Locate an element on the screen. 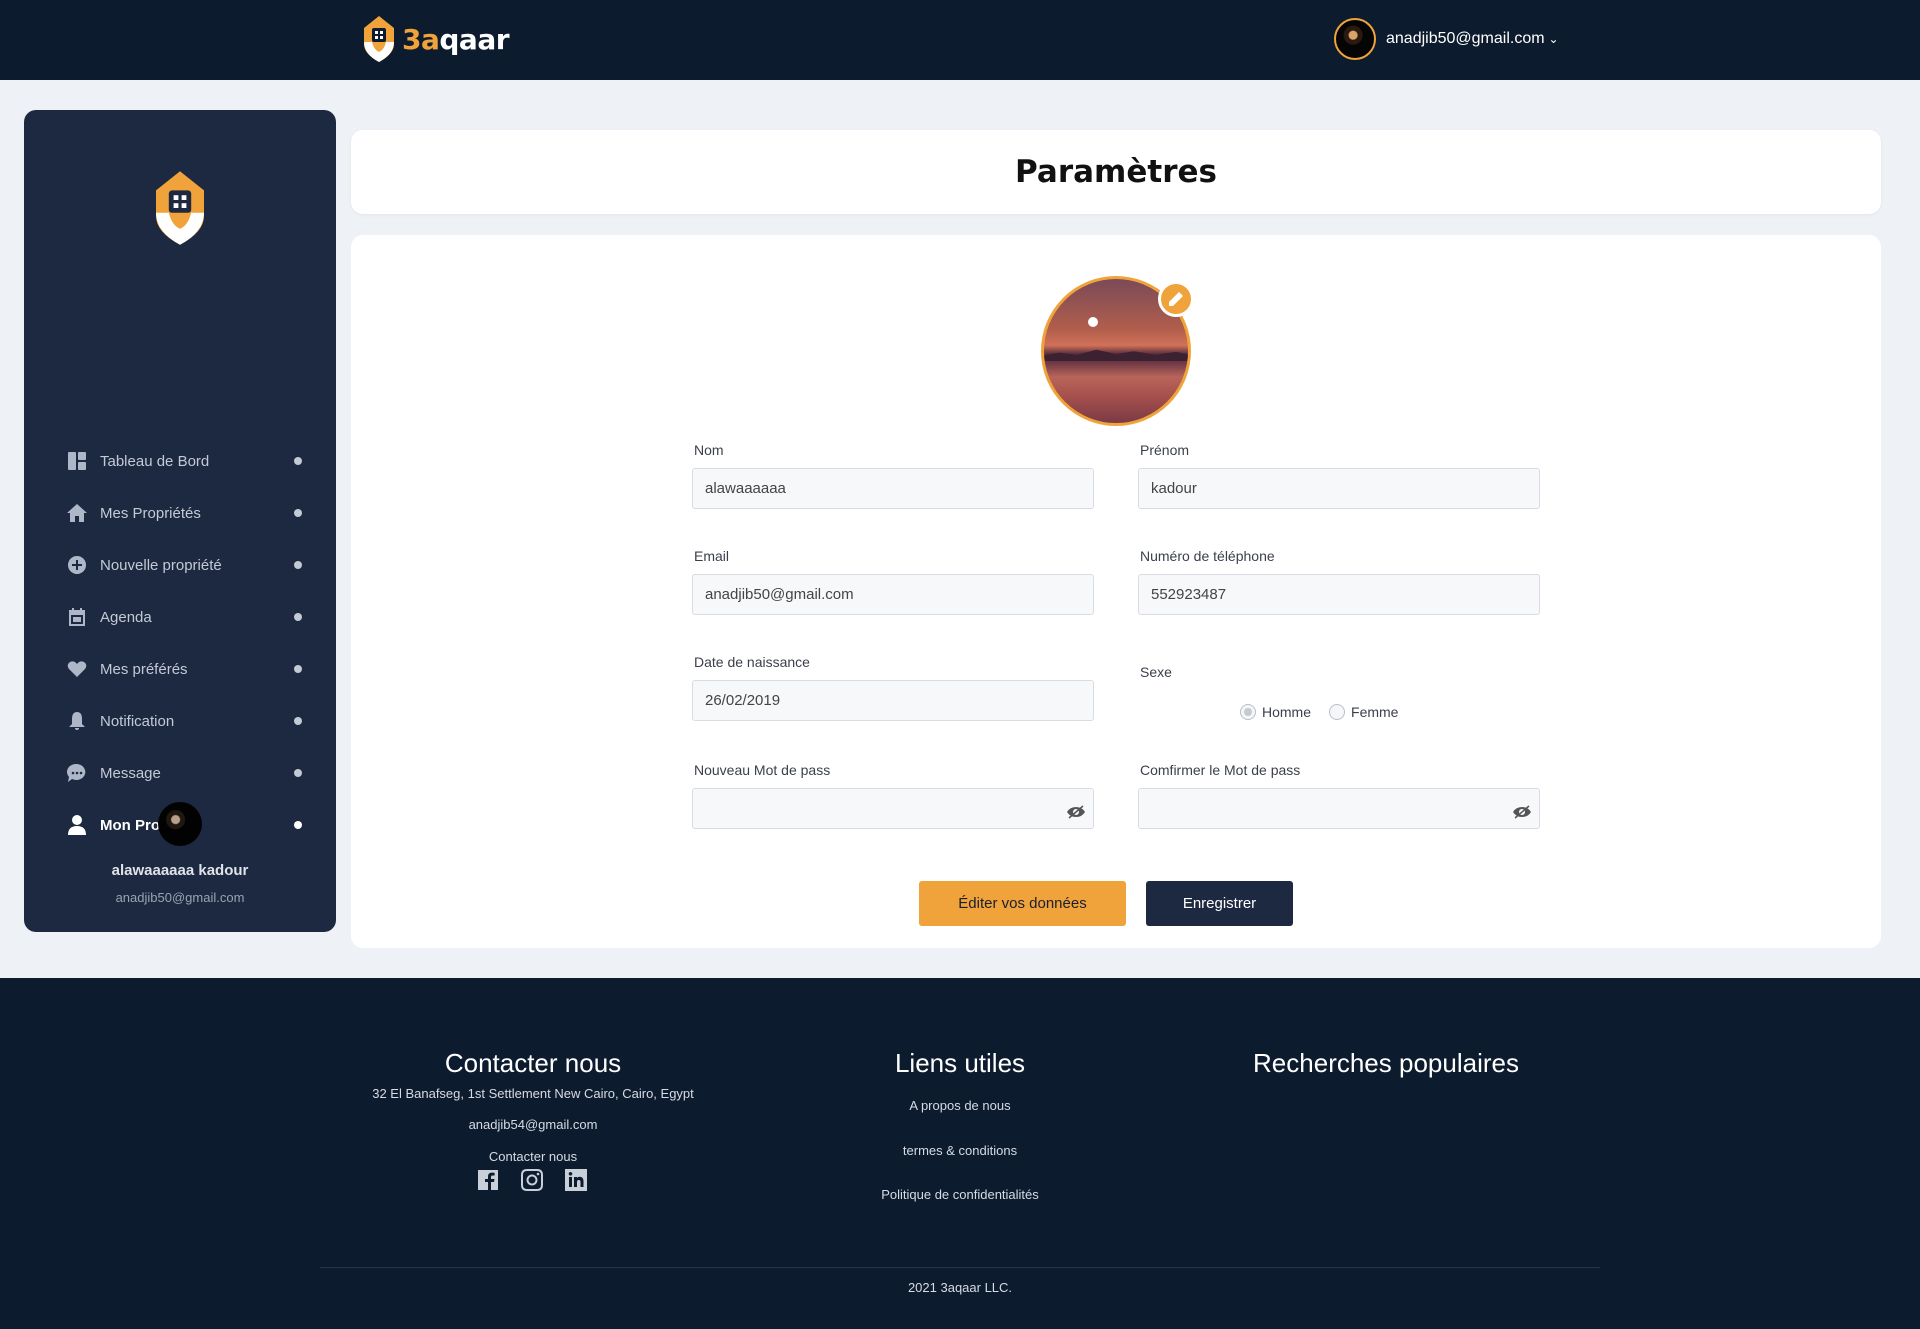 This screenshot has height=1329, width=1920. footer-link-about: A propos de nous is located at coordinates (960, 1105).